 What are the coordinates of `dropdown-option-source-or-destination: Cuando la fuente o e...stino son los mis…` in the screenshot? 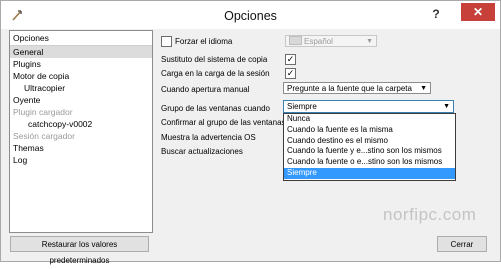 It's located at (369, 162).